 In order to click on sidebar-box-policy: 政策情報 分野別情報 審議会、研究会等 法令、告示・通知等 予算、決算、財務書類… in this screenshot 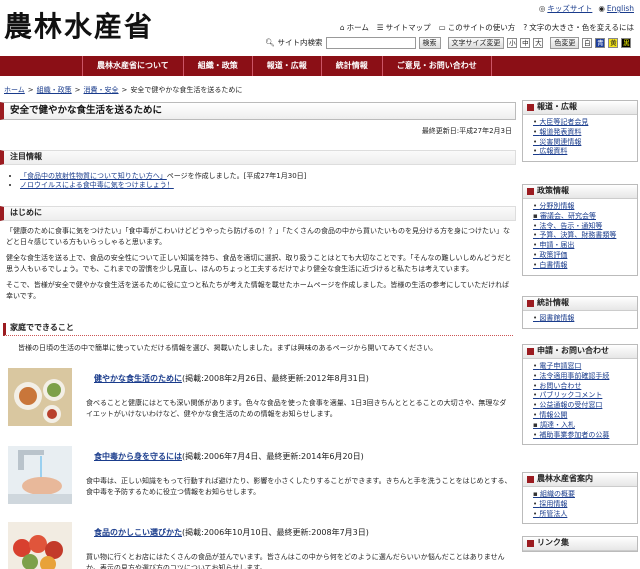, I will do `click(580, 230)`.